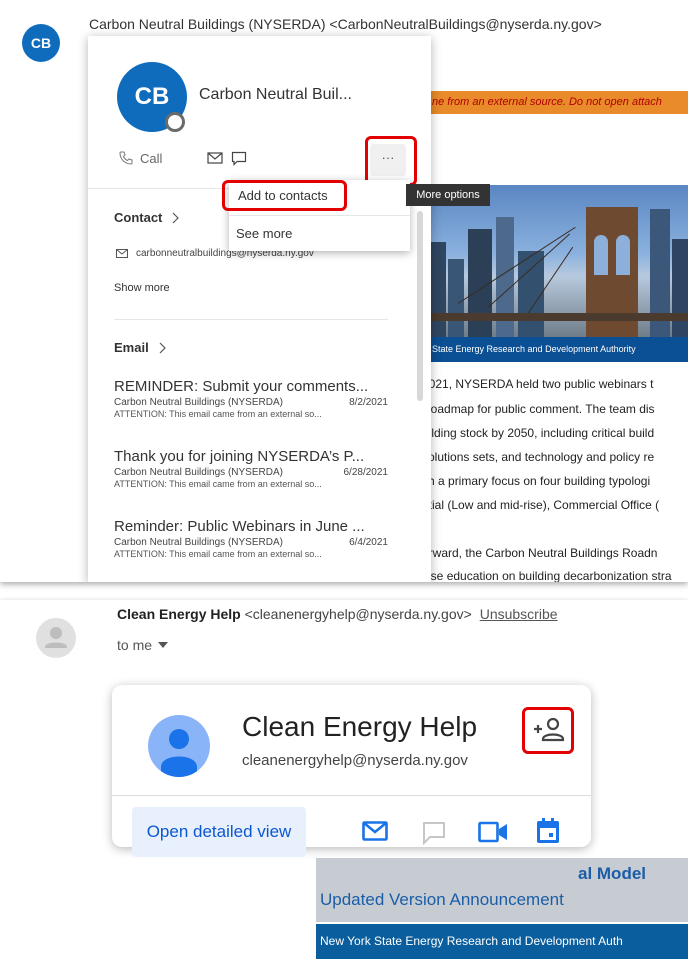  Describe the element at coordinates (126, 158) in the screenshot. I see `phone-icon` at that location.